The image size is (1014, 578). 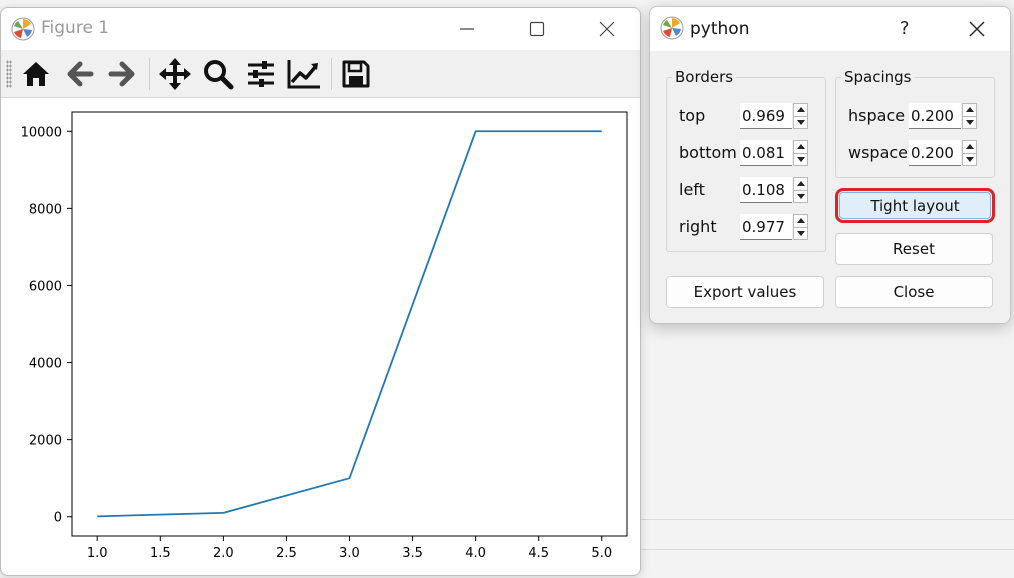 I want to click on minimize-icon, so click(x=467, y=29).